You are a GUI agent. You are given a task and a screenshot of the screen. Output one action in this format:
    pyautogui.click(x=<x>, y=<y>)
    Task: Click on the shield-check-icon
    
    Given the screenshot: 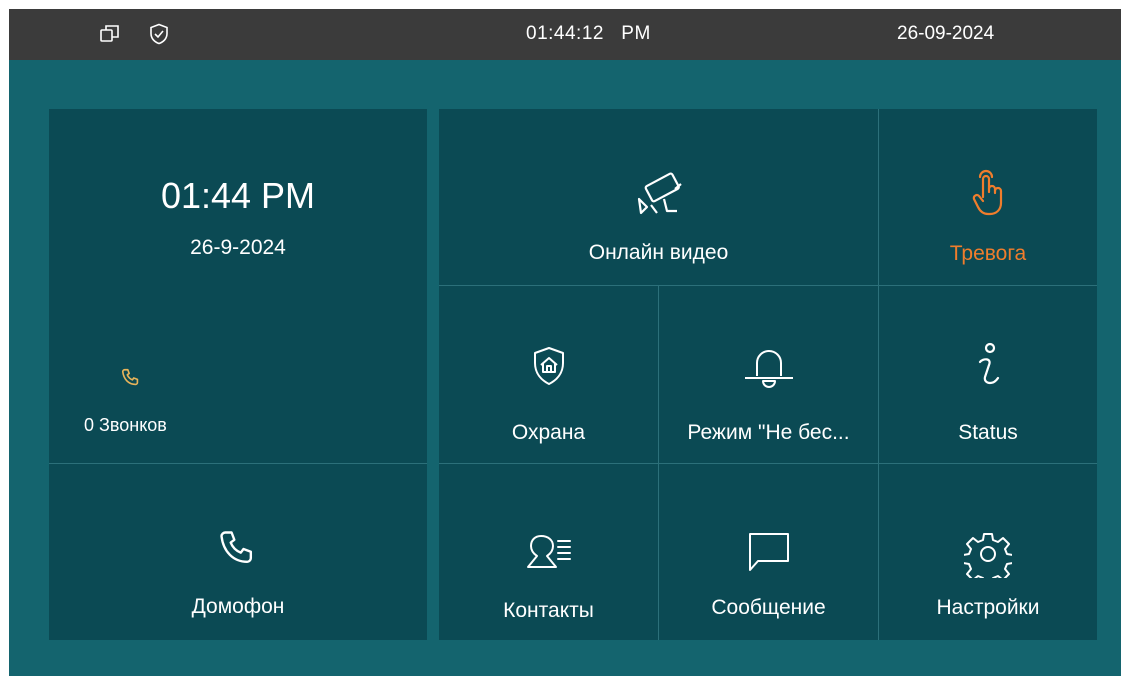 What is the action you would take?
    pyautogui.click(x=159, y=34)
    